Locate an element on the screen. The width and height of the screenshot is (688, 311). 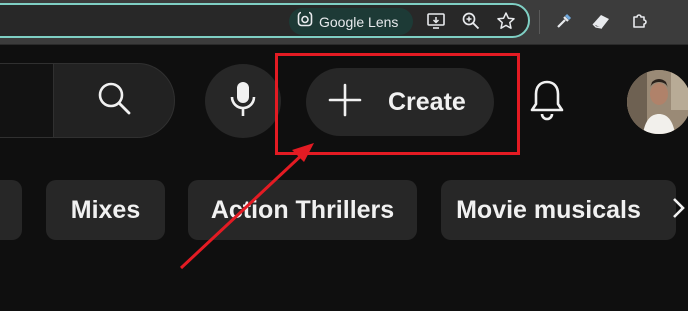
voice-search-button is located at coordinates (243, 101).